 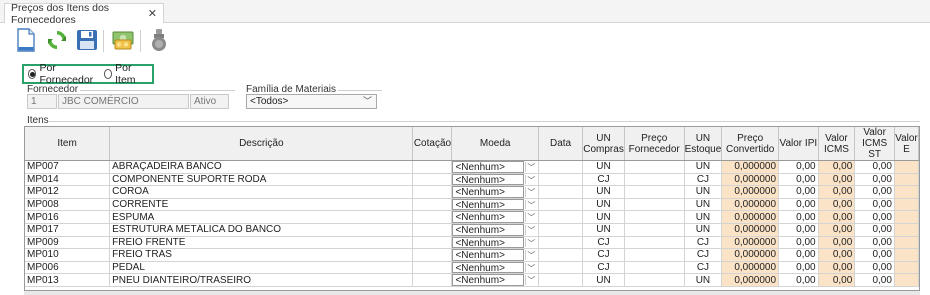 What do you see at coordinates (68, 230) in the screenshot?
I see `cell-item: MP017` at bounding box center [68, 230].